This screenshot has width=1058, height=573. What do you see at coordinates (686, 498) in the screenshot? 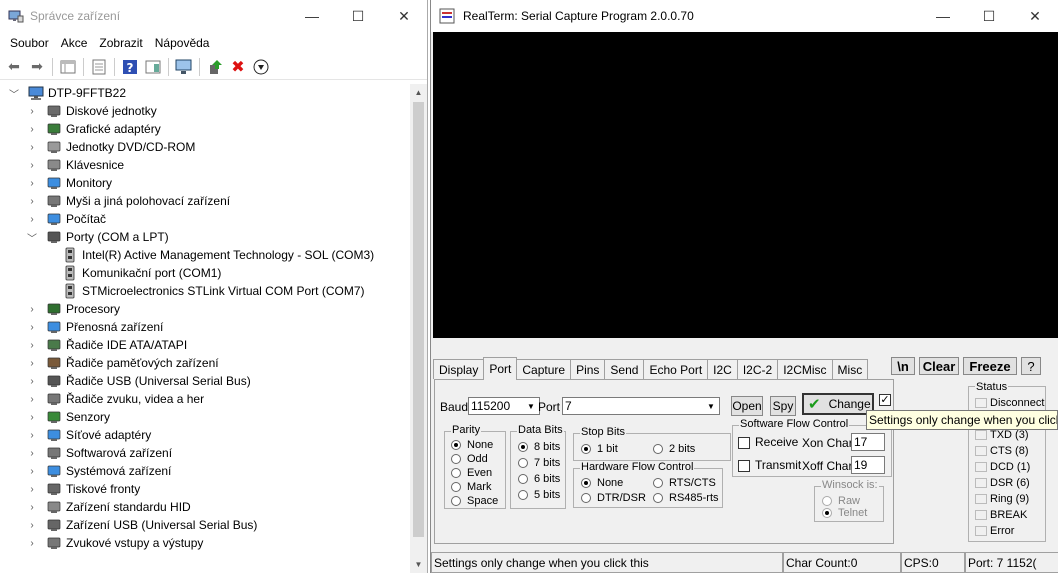
I see `hw-flow-rs485: RS485-rts` at bounding box center [686, 498].